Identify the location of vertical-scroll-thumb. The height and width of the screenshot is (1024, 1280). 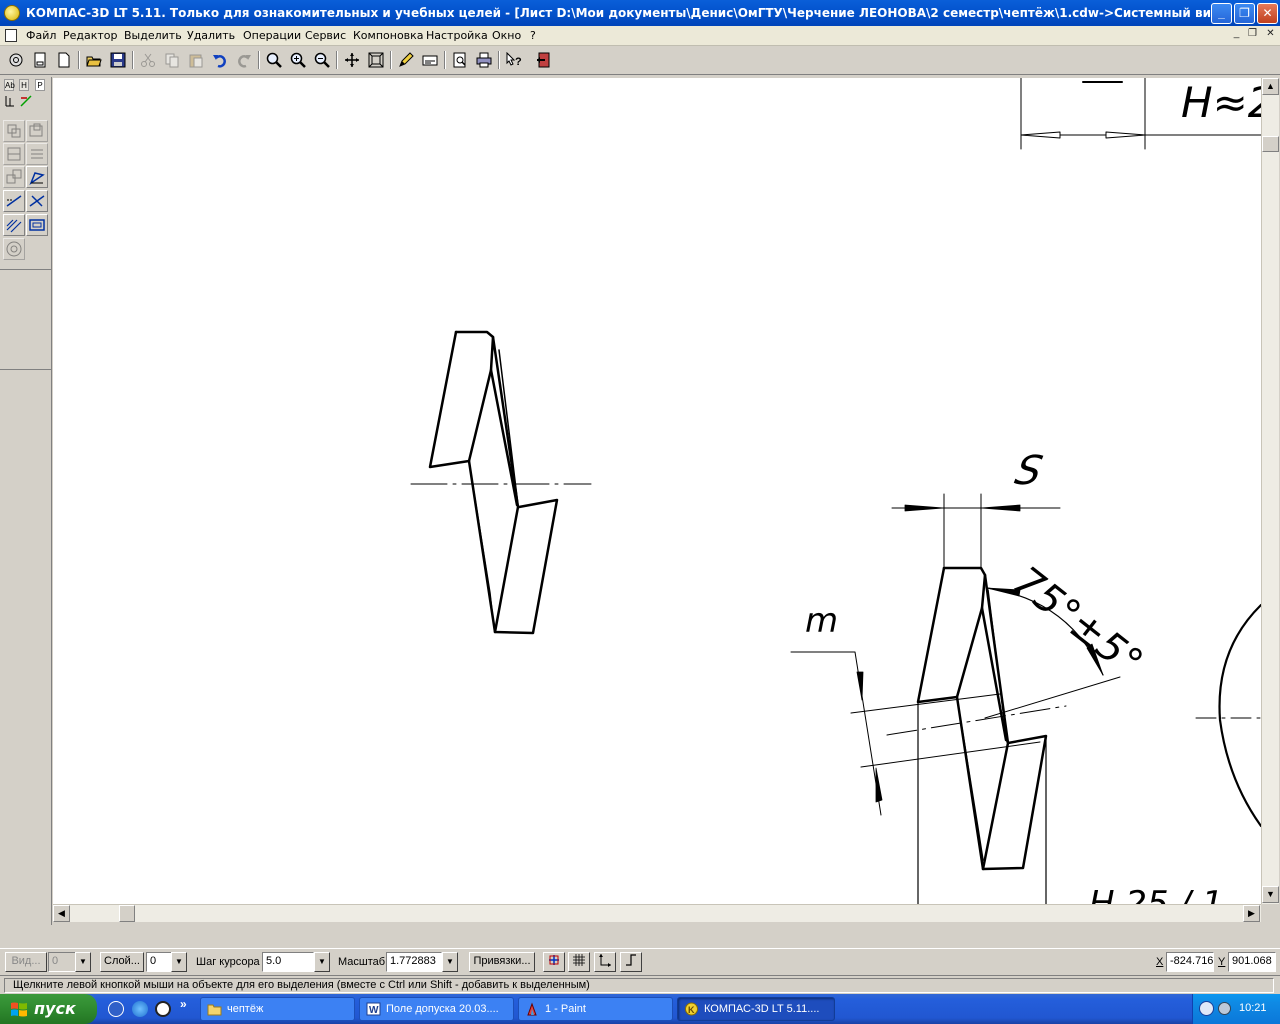
(1270, 144).